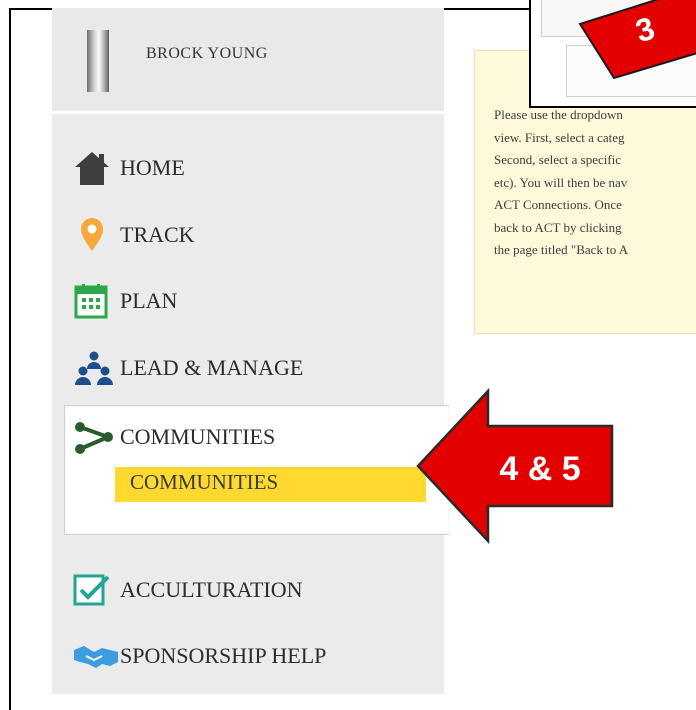 The width and height of the screenshot is (696, 710). What do you see at coordinates (96, 235) in the screenshot?
I see `location-pin-icon` at bounding box center [96, 235].